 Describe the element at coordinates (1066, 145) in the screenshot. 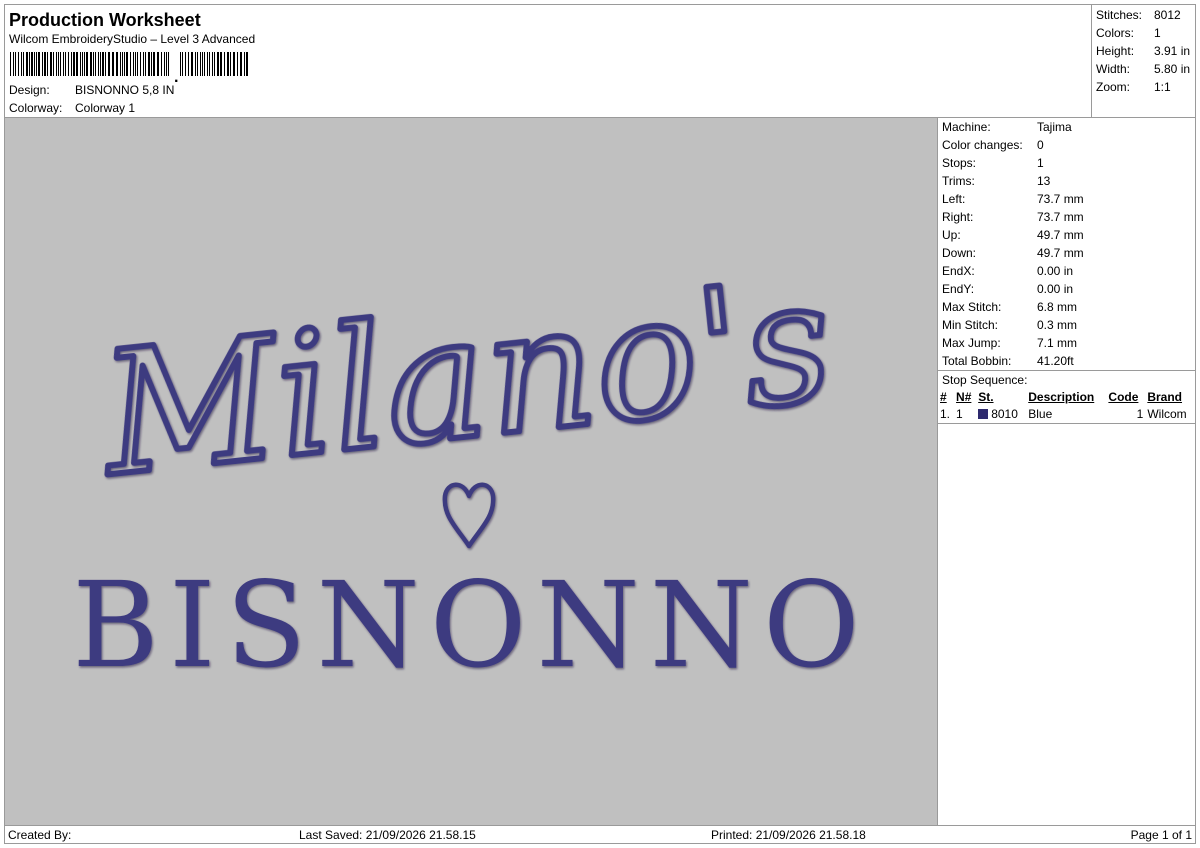

I see `machine-row-1: Color changes: 0` at that location.